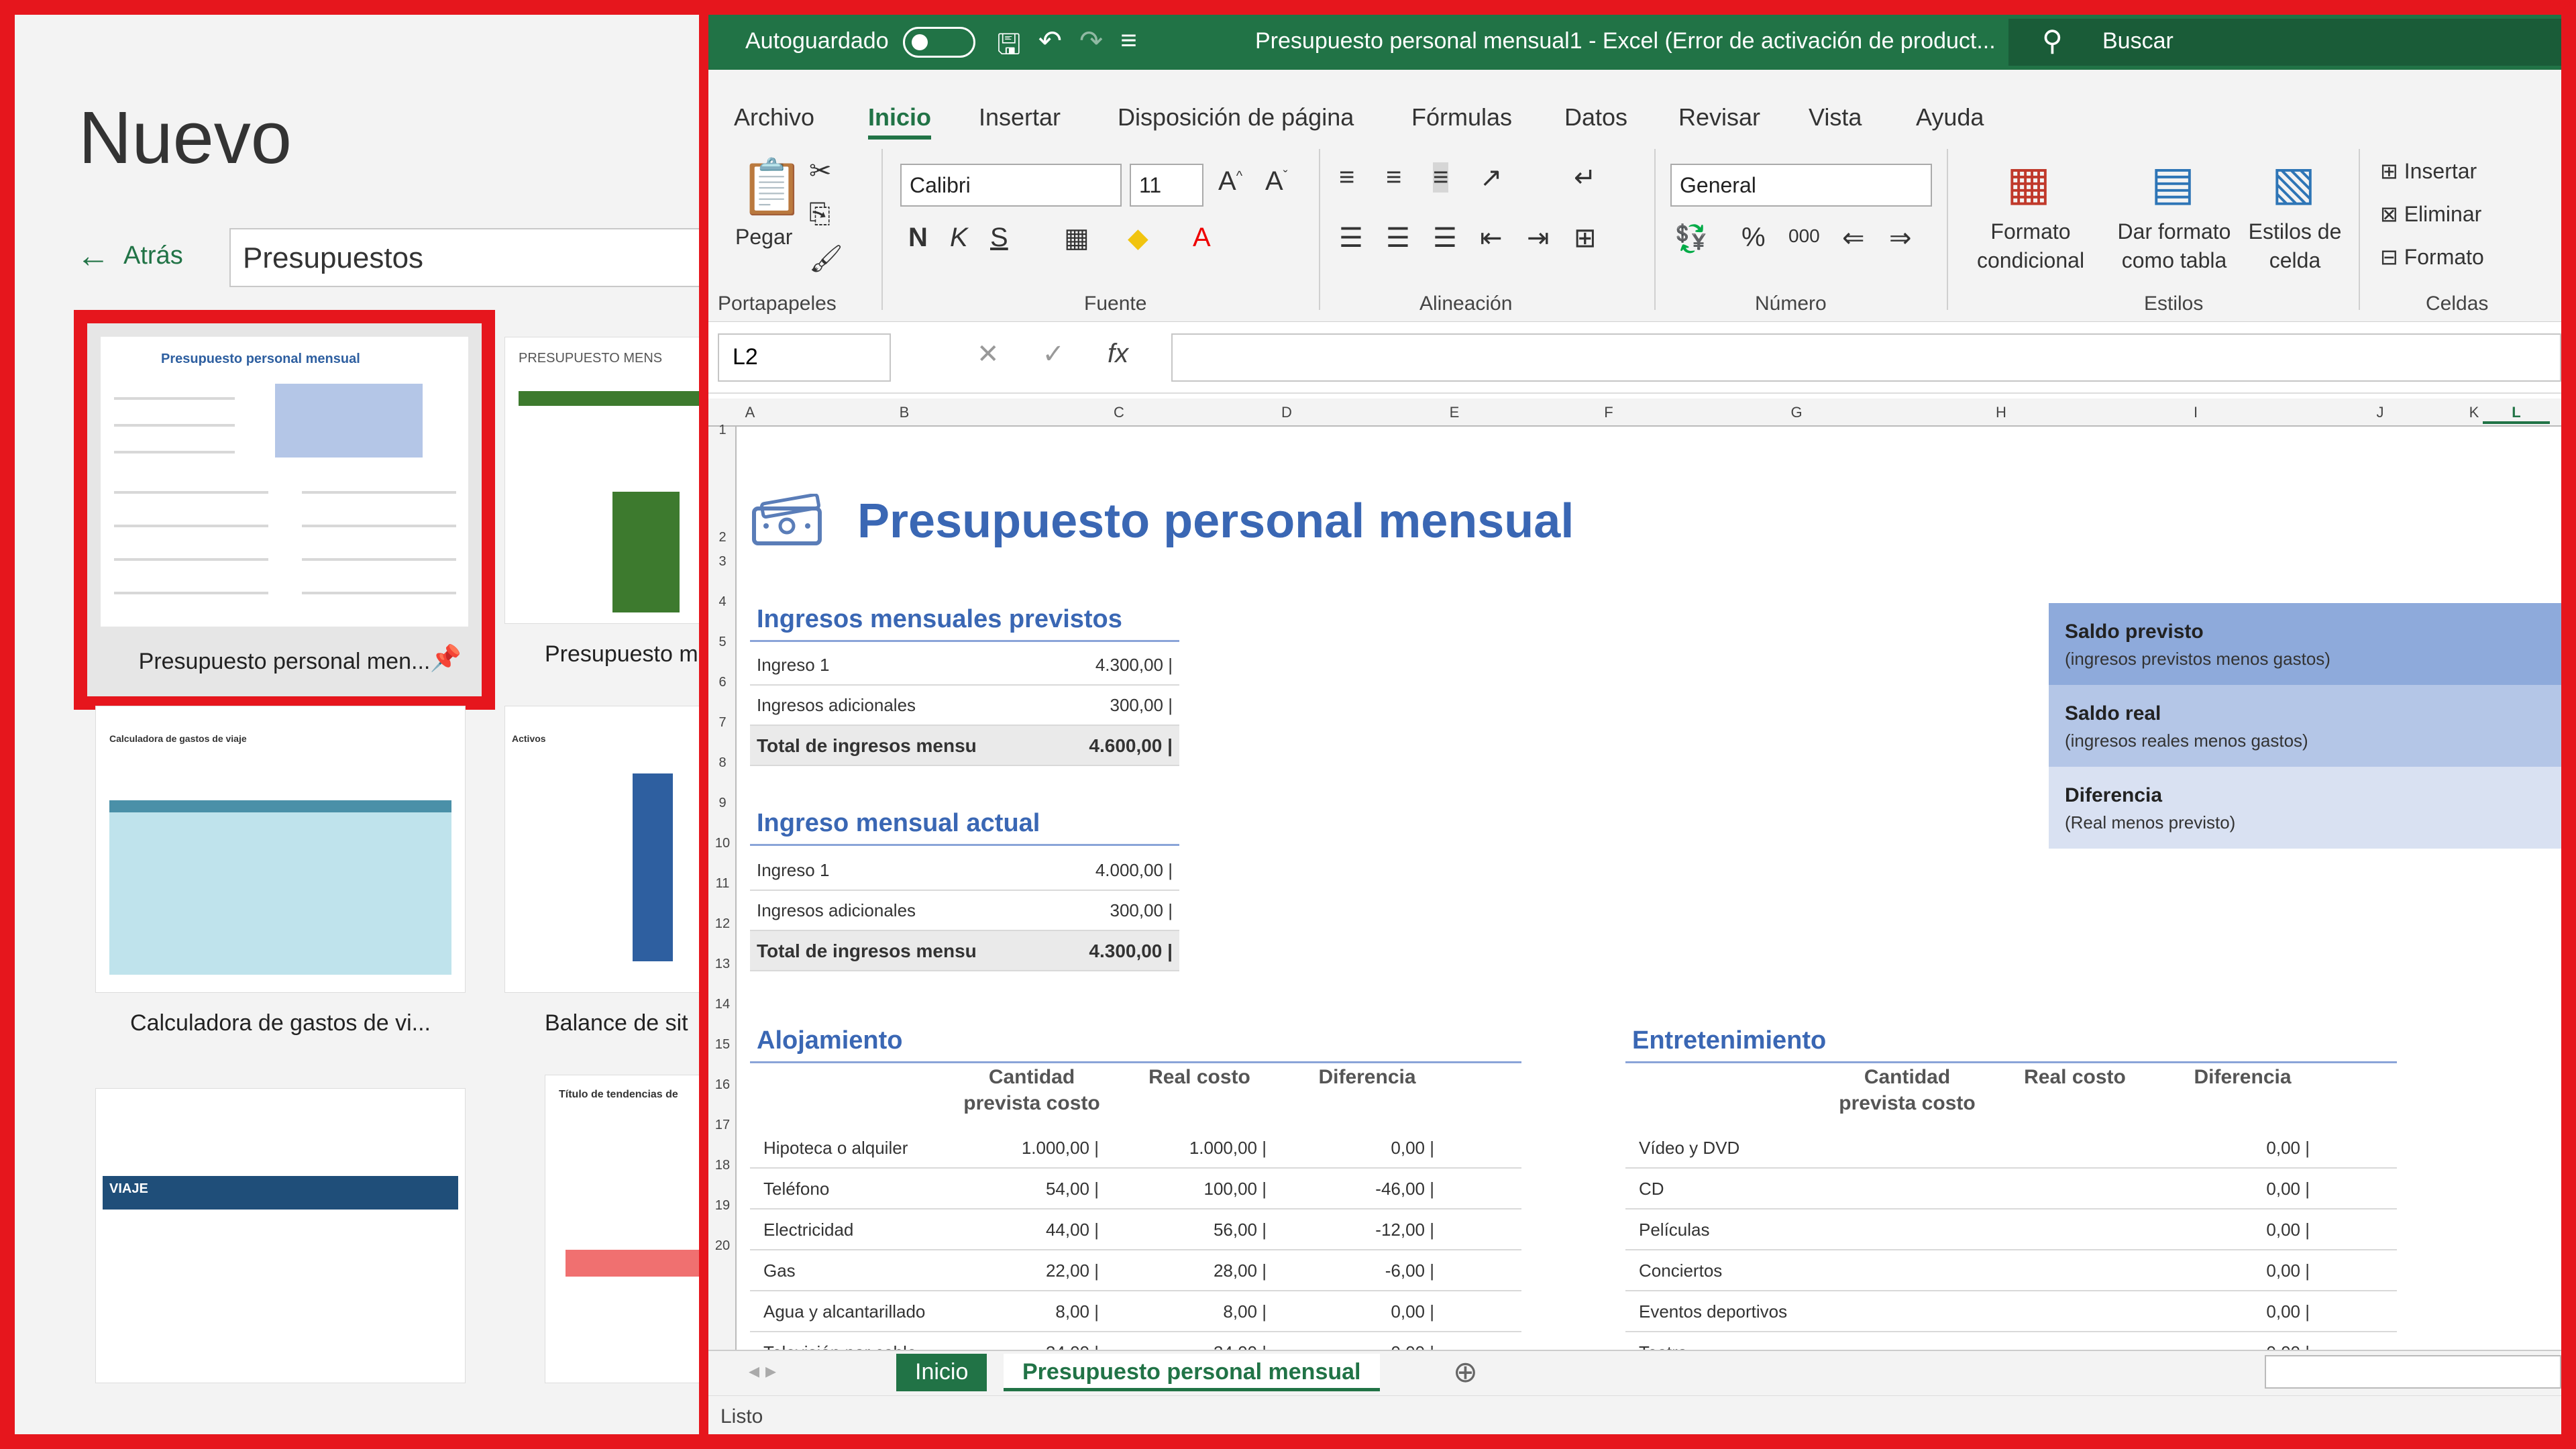  Describe the element at coordinates (1011, 185) in the screenshot. I see `font-name-select: Calibri` at that location.